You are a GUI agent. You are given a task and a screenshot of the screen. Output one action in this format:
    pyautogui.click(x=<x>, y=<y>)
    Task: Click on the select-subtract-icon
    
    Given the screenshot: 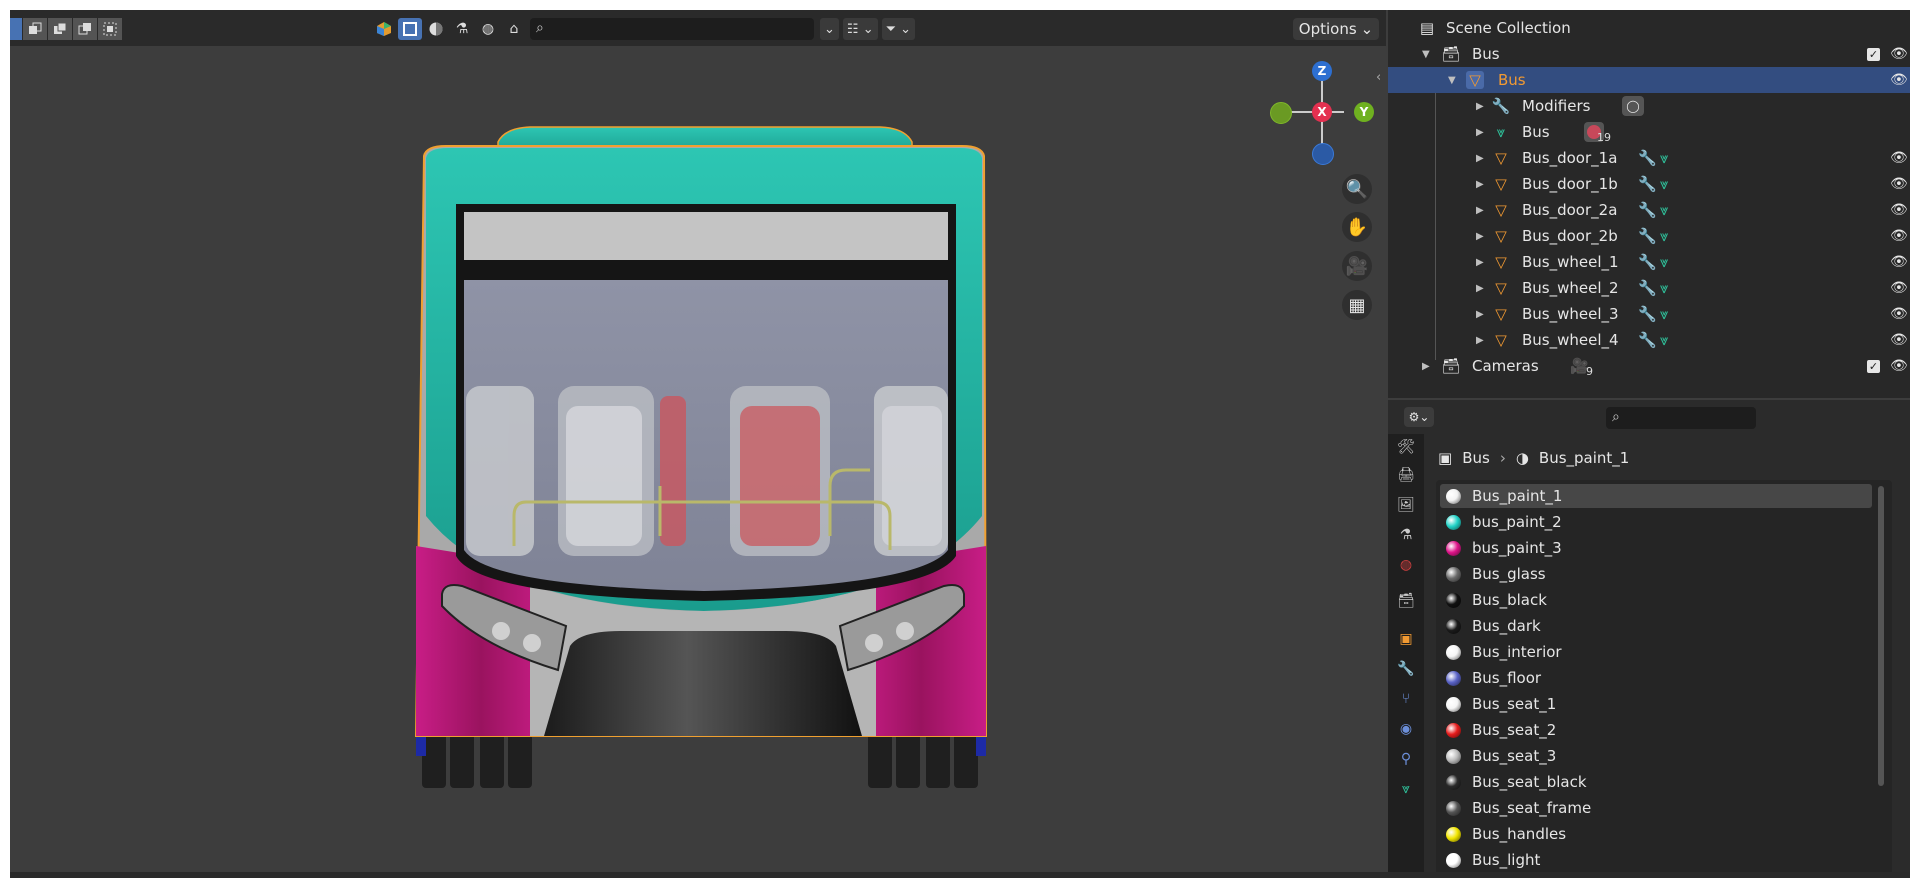 What is the action you would take?
    pyautogui.click(x=85, y=29)
    